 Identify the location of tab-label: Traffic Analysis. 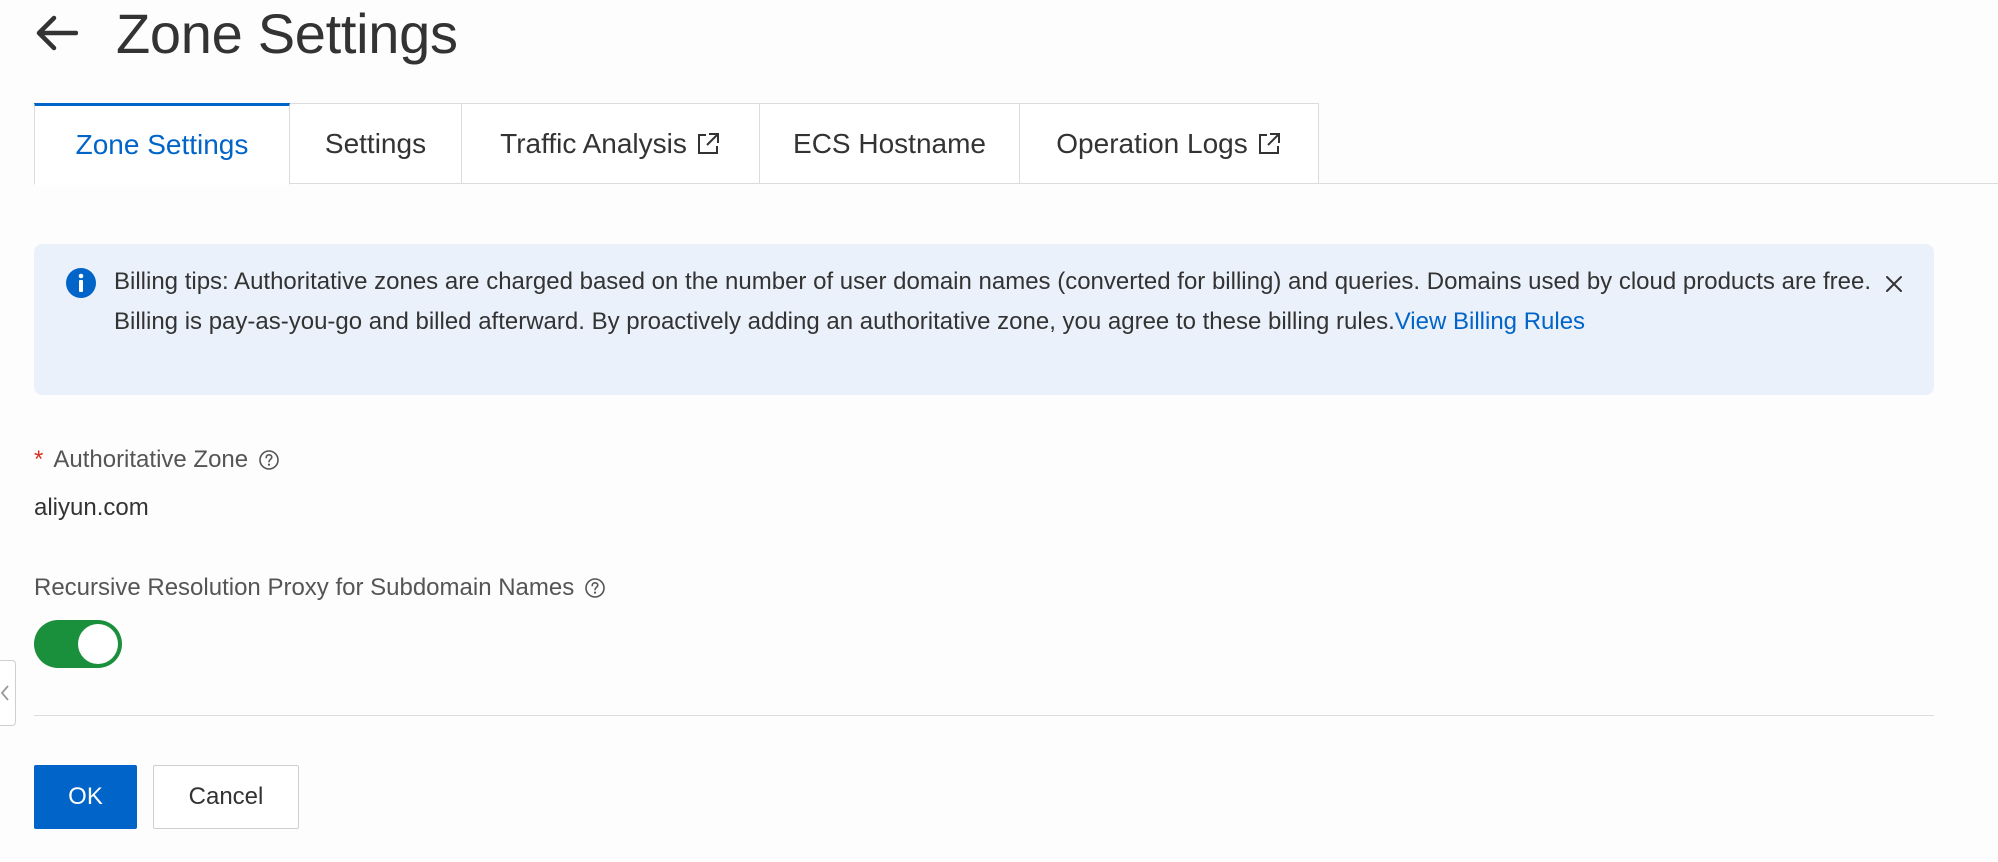
(593, 143).